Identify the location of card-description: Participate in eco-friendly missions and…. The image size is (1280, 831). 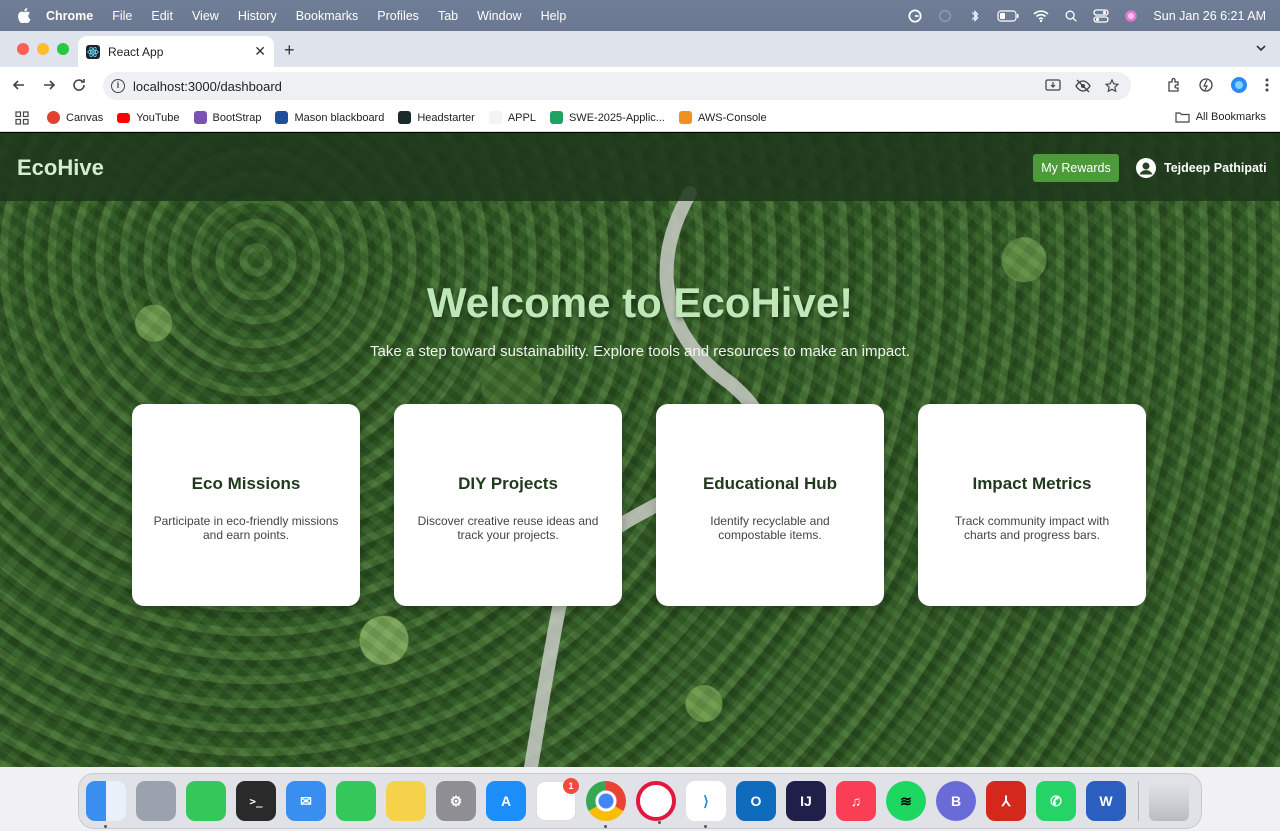
(246, 528).